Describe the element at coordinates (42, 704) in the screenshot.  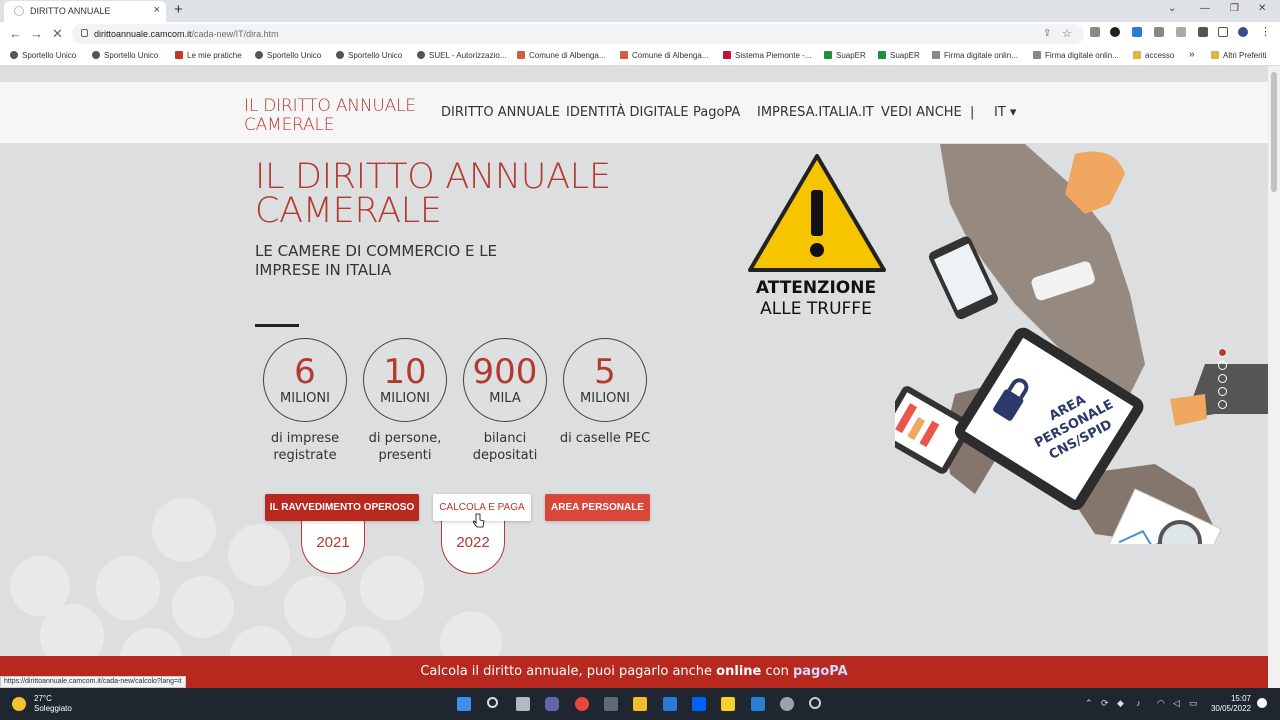
I see `weather-widget: 27°C Soleggiato` at that location.